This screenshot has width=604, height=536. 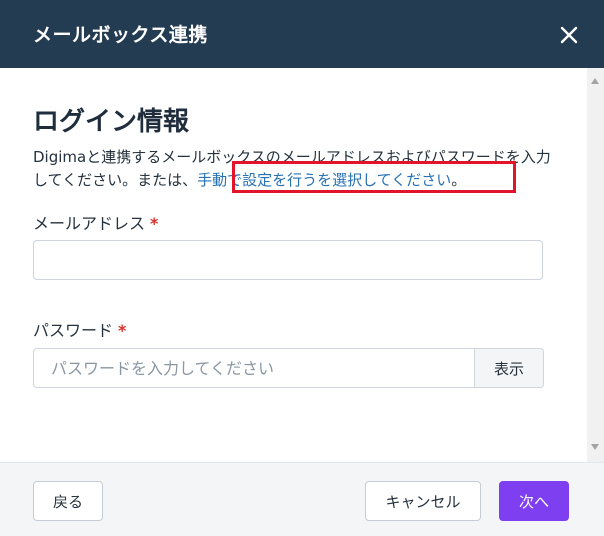 What do you see at coordinates (595, 447) in the screenshot?
I see `scroll-down-icon` at bounding box center [595, 447].